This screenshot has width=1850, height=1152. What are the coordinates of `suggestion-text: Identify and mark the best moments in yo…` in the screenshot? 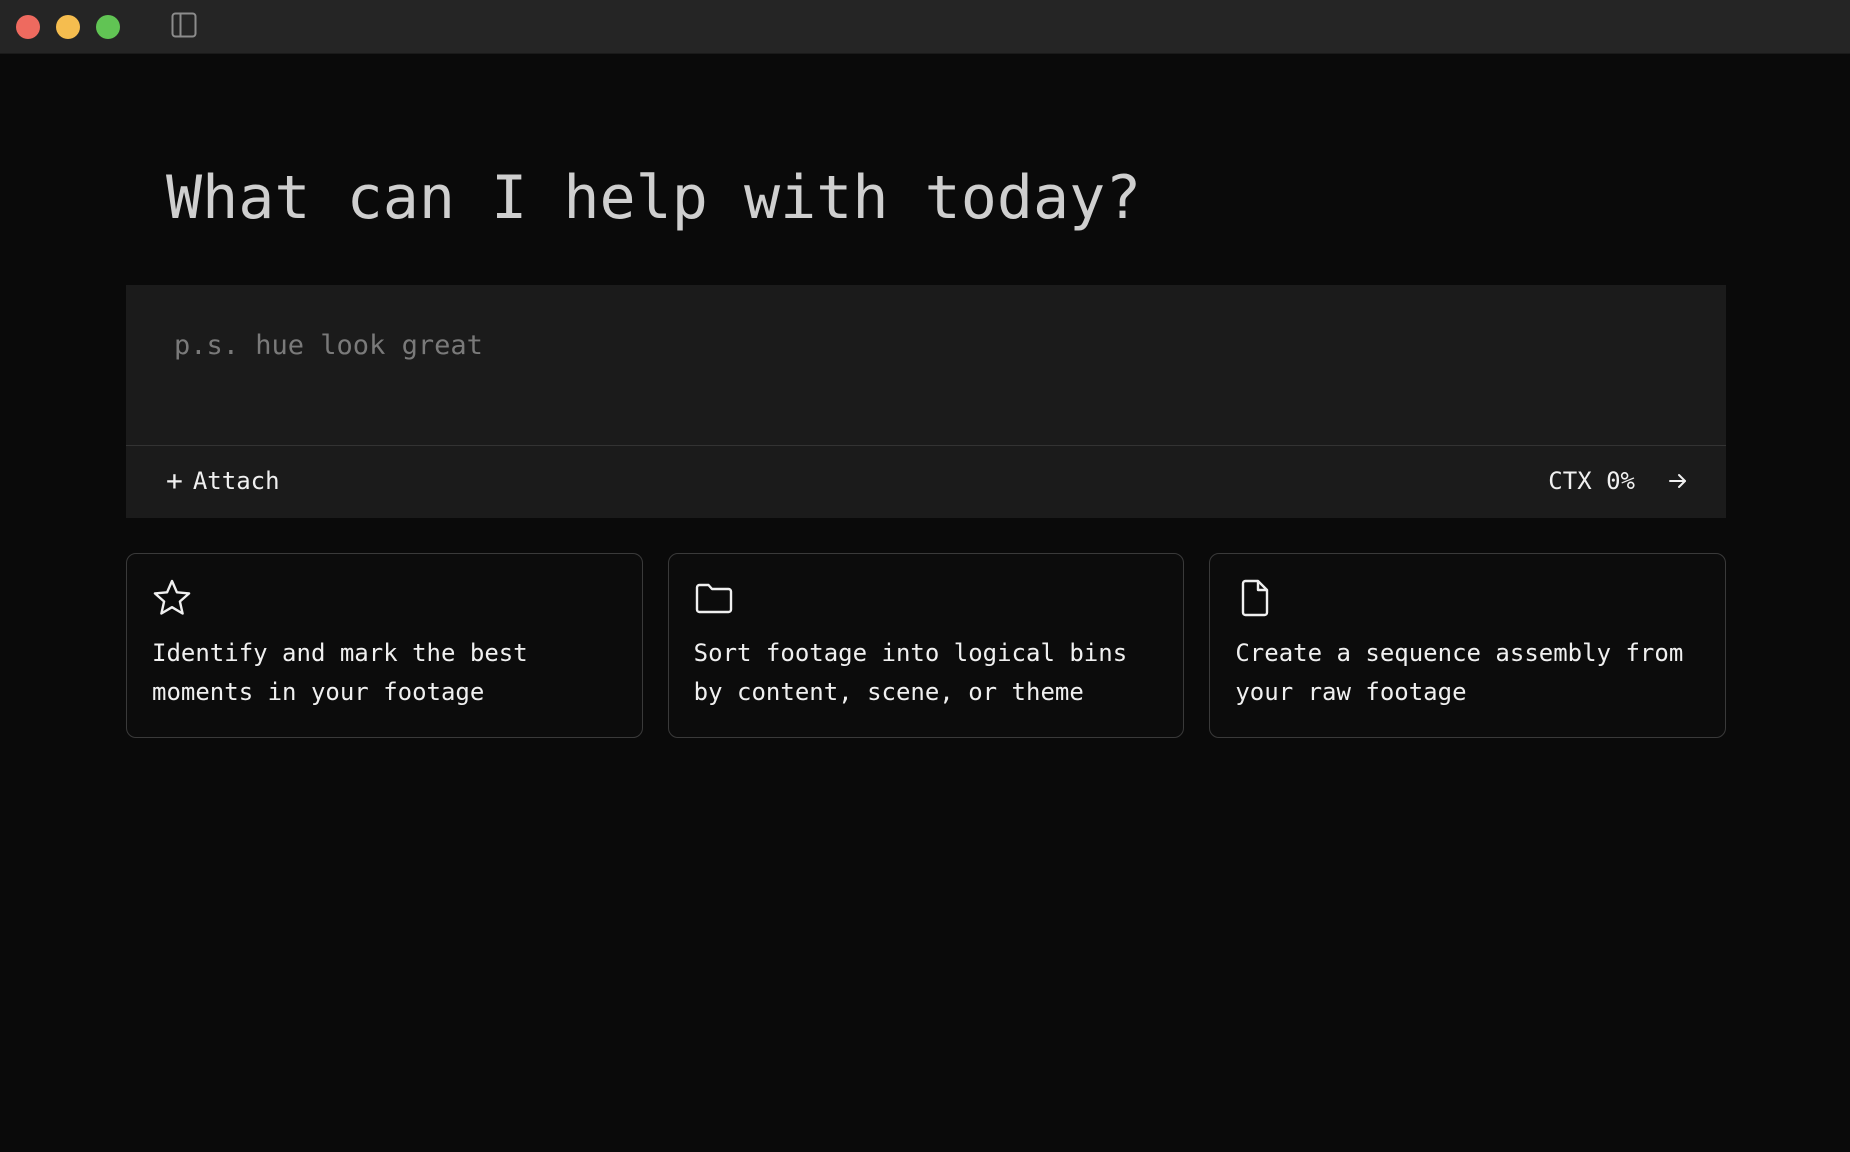 It's located at (340, 672).